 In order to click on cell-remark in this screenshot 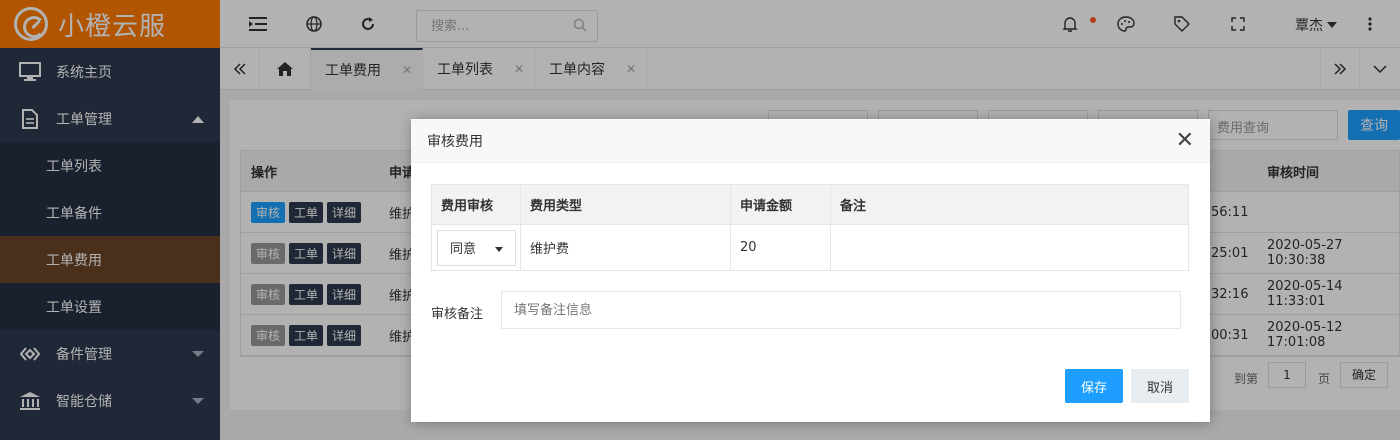, I will do `click(1009, 247)`.